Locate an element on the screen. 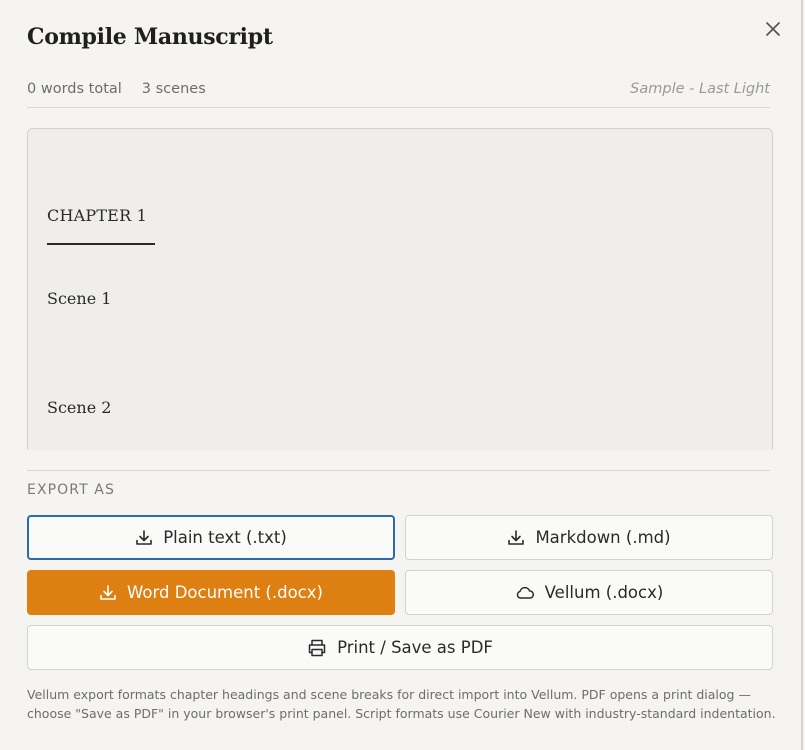  export-txt-button: Plain text (.txt) is located at coordinates (211, 537).